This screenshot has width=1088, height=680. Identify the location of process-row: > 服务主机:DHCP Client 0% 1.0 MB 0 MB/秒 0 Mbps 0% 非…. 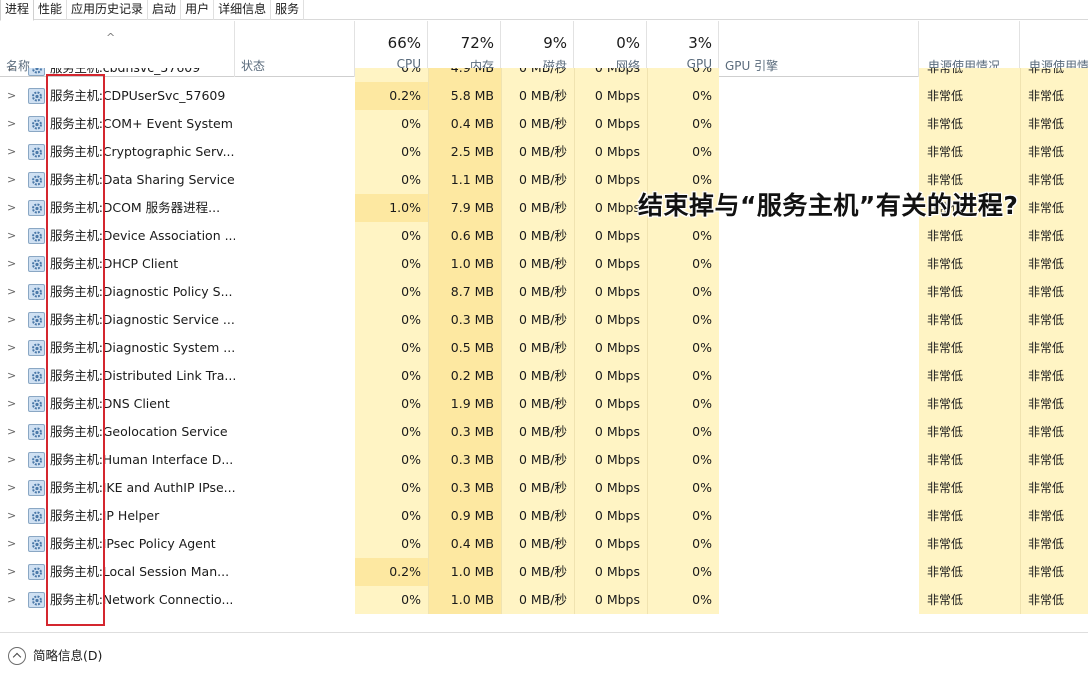
(544, 264).